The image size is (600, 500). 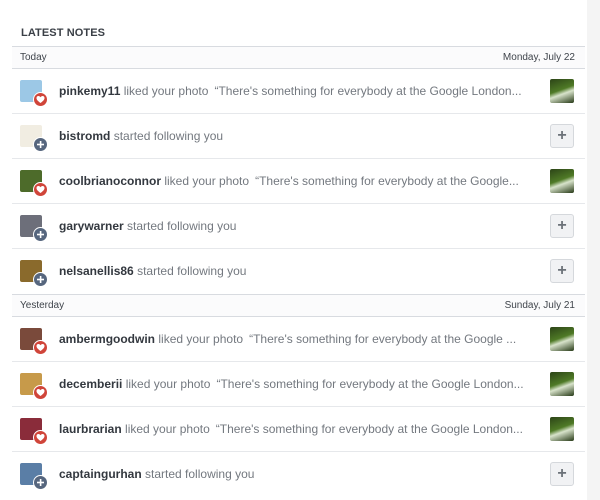 I want to click on section-date: Sunday, July 21, so click(x=539, y=305).